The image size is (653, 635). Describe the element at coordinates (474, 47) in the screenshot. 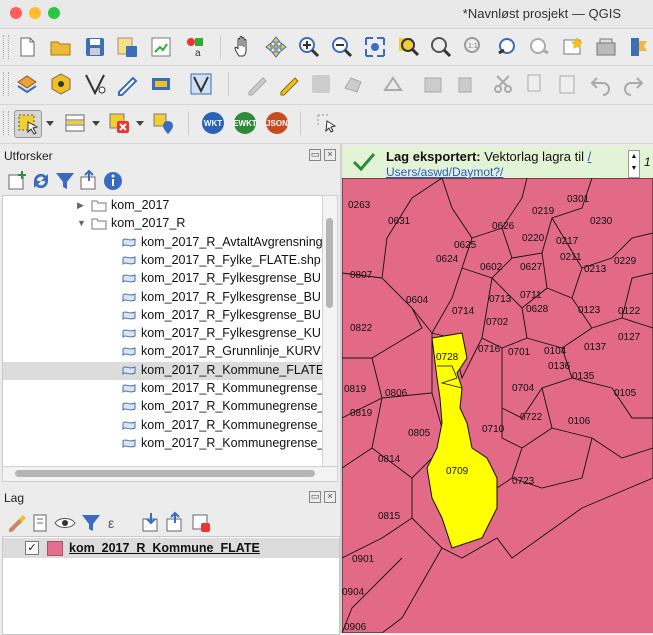

I see `zoom-native-icon: 1:1` at that location.